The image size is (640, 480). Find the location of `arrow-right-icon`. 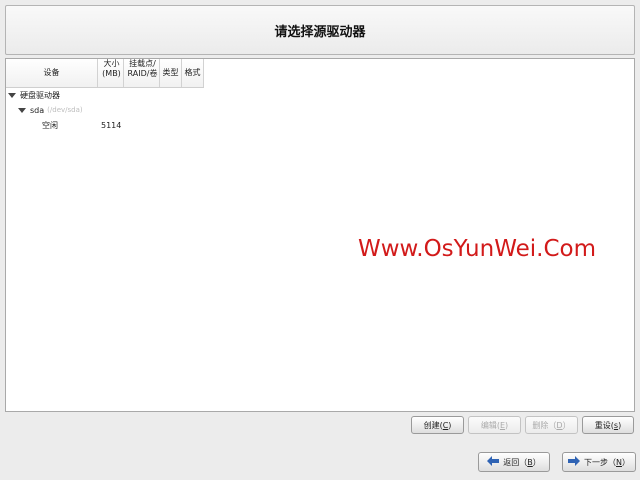

arrow-right-icon is located at coordinates (574, 462).